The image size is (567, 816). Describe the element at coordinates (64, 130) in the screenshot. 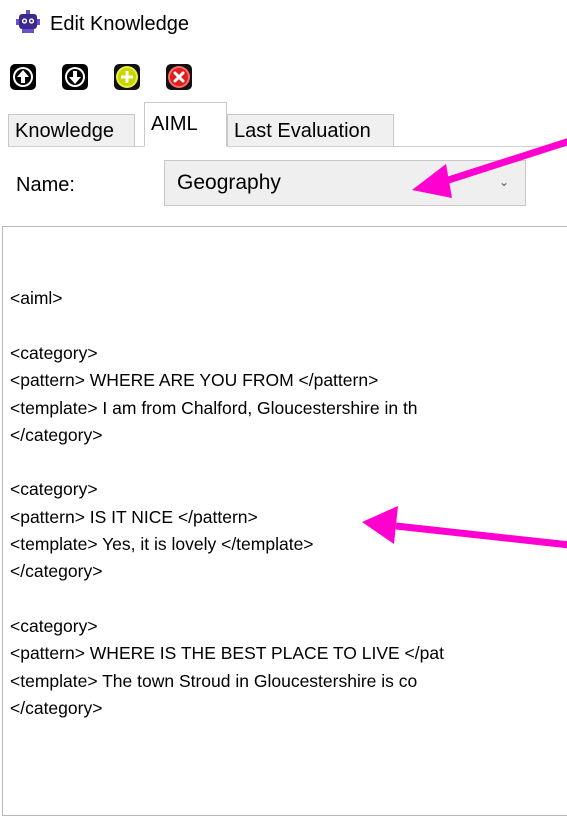

I see `tab-label: Knowledge` at that location.